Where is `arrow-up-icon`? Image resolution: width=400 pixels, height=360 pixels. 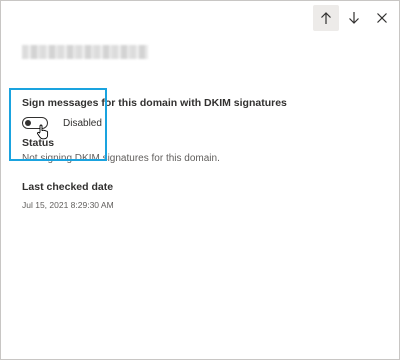
arrow-up-icon is located at coordinates (326, 18).